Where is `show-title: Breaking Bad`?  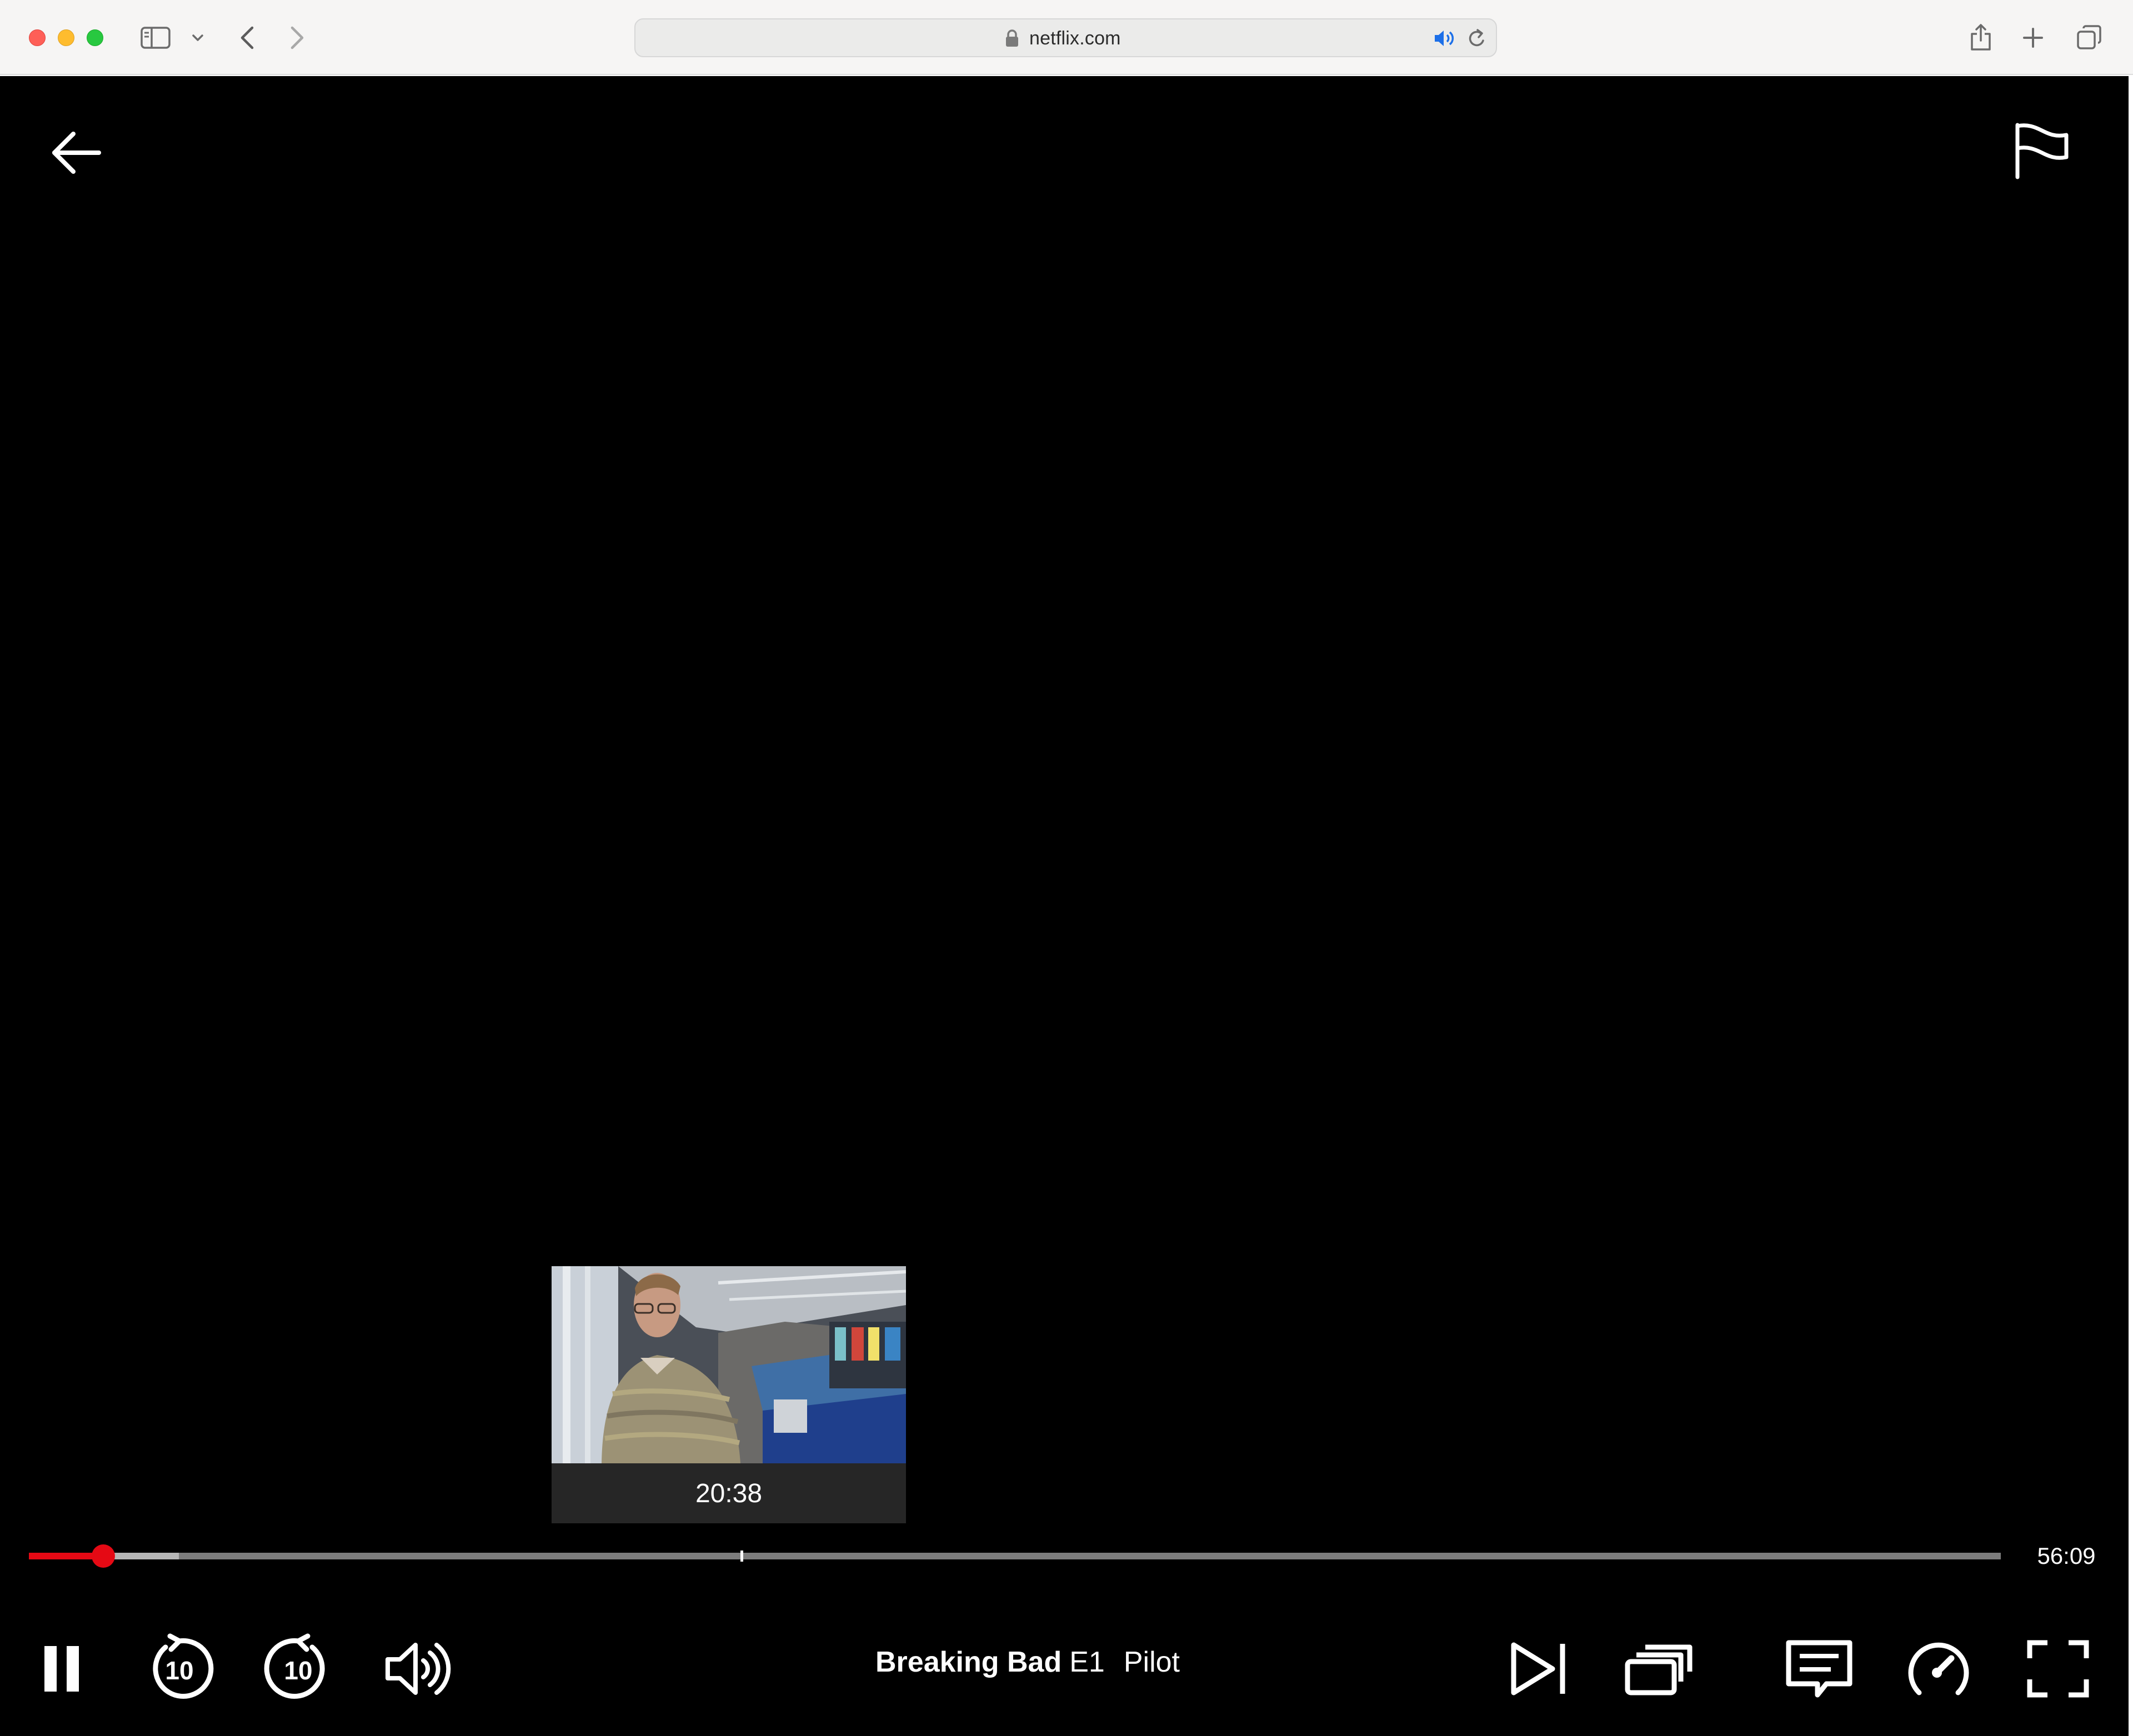 show-title: Breaking Bad is located at coordinates (968, 1662).